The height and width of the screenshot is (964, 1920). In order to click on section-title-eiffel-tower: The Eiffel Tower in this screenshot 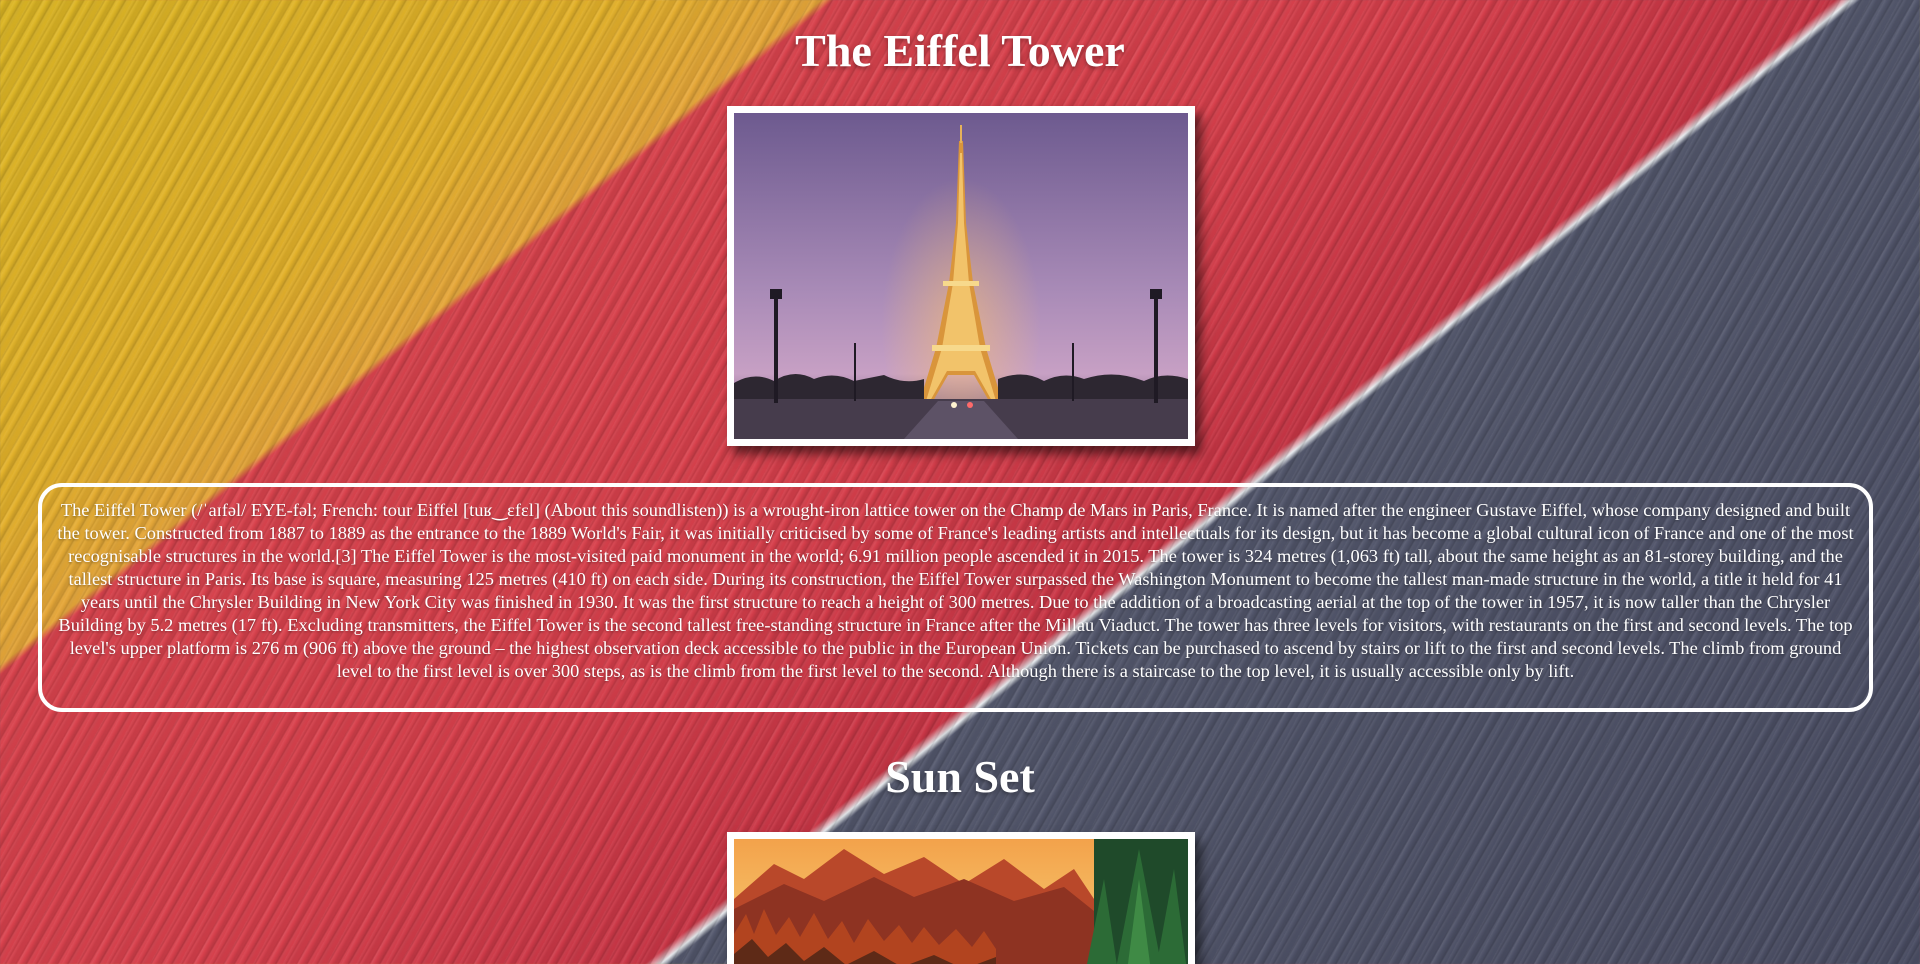, I will do `click(960, 50)`.